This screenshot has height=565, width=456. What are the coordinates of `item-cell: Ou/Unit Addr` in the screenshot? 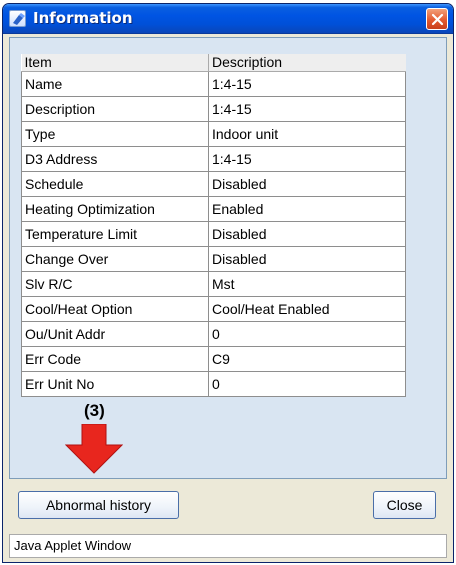 It's located at (115, 333).